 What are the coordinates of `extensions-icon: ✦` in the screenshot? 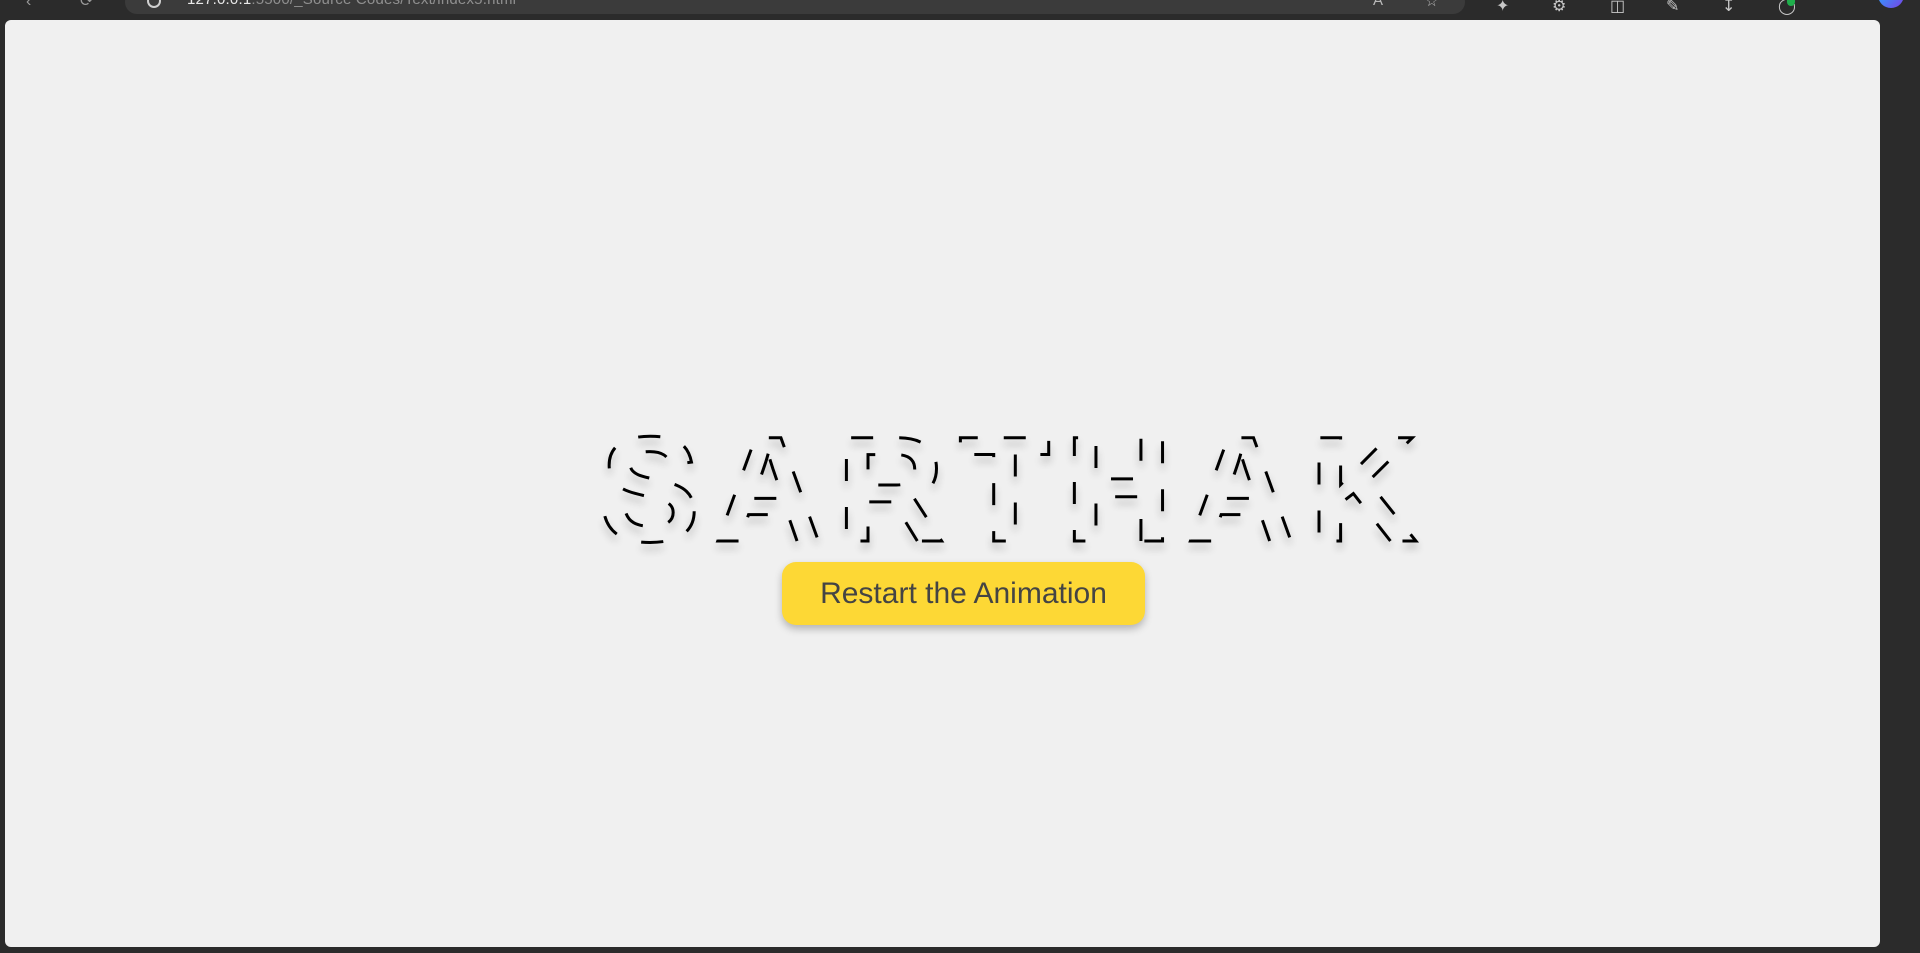 It's located at (1502, 8).